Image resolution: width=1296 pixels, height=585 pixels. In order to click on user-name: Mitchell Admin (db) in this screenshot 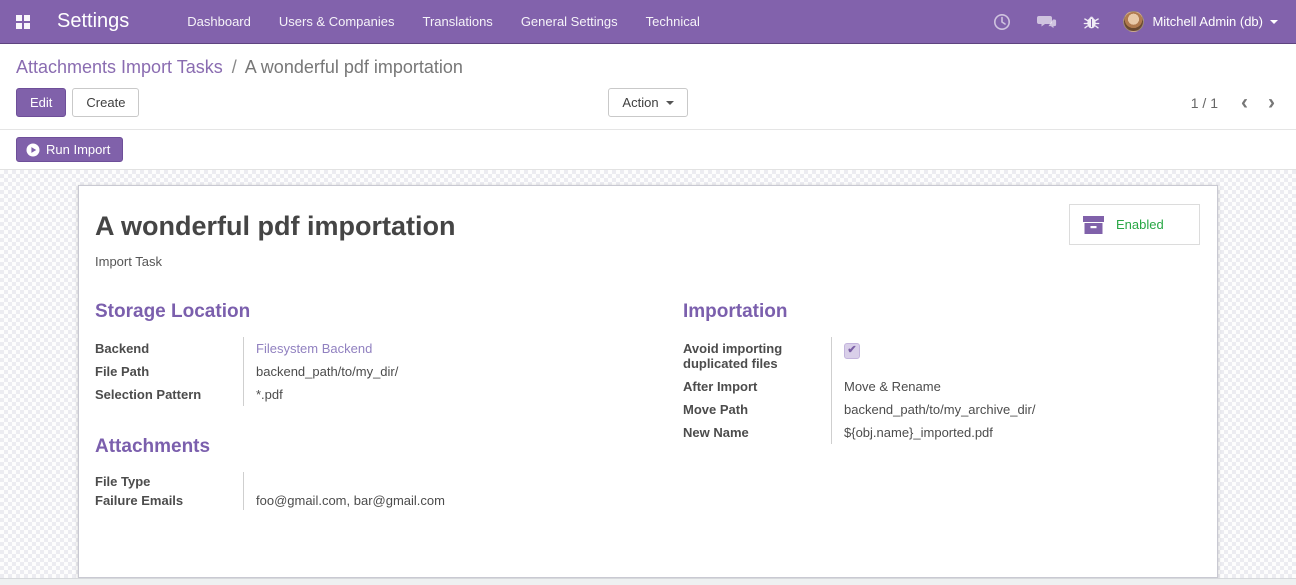, I will do `click(1207, 21)`.